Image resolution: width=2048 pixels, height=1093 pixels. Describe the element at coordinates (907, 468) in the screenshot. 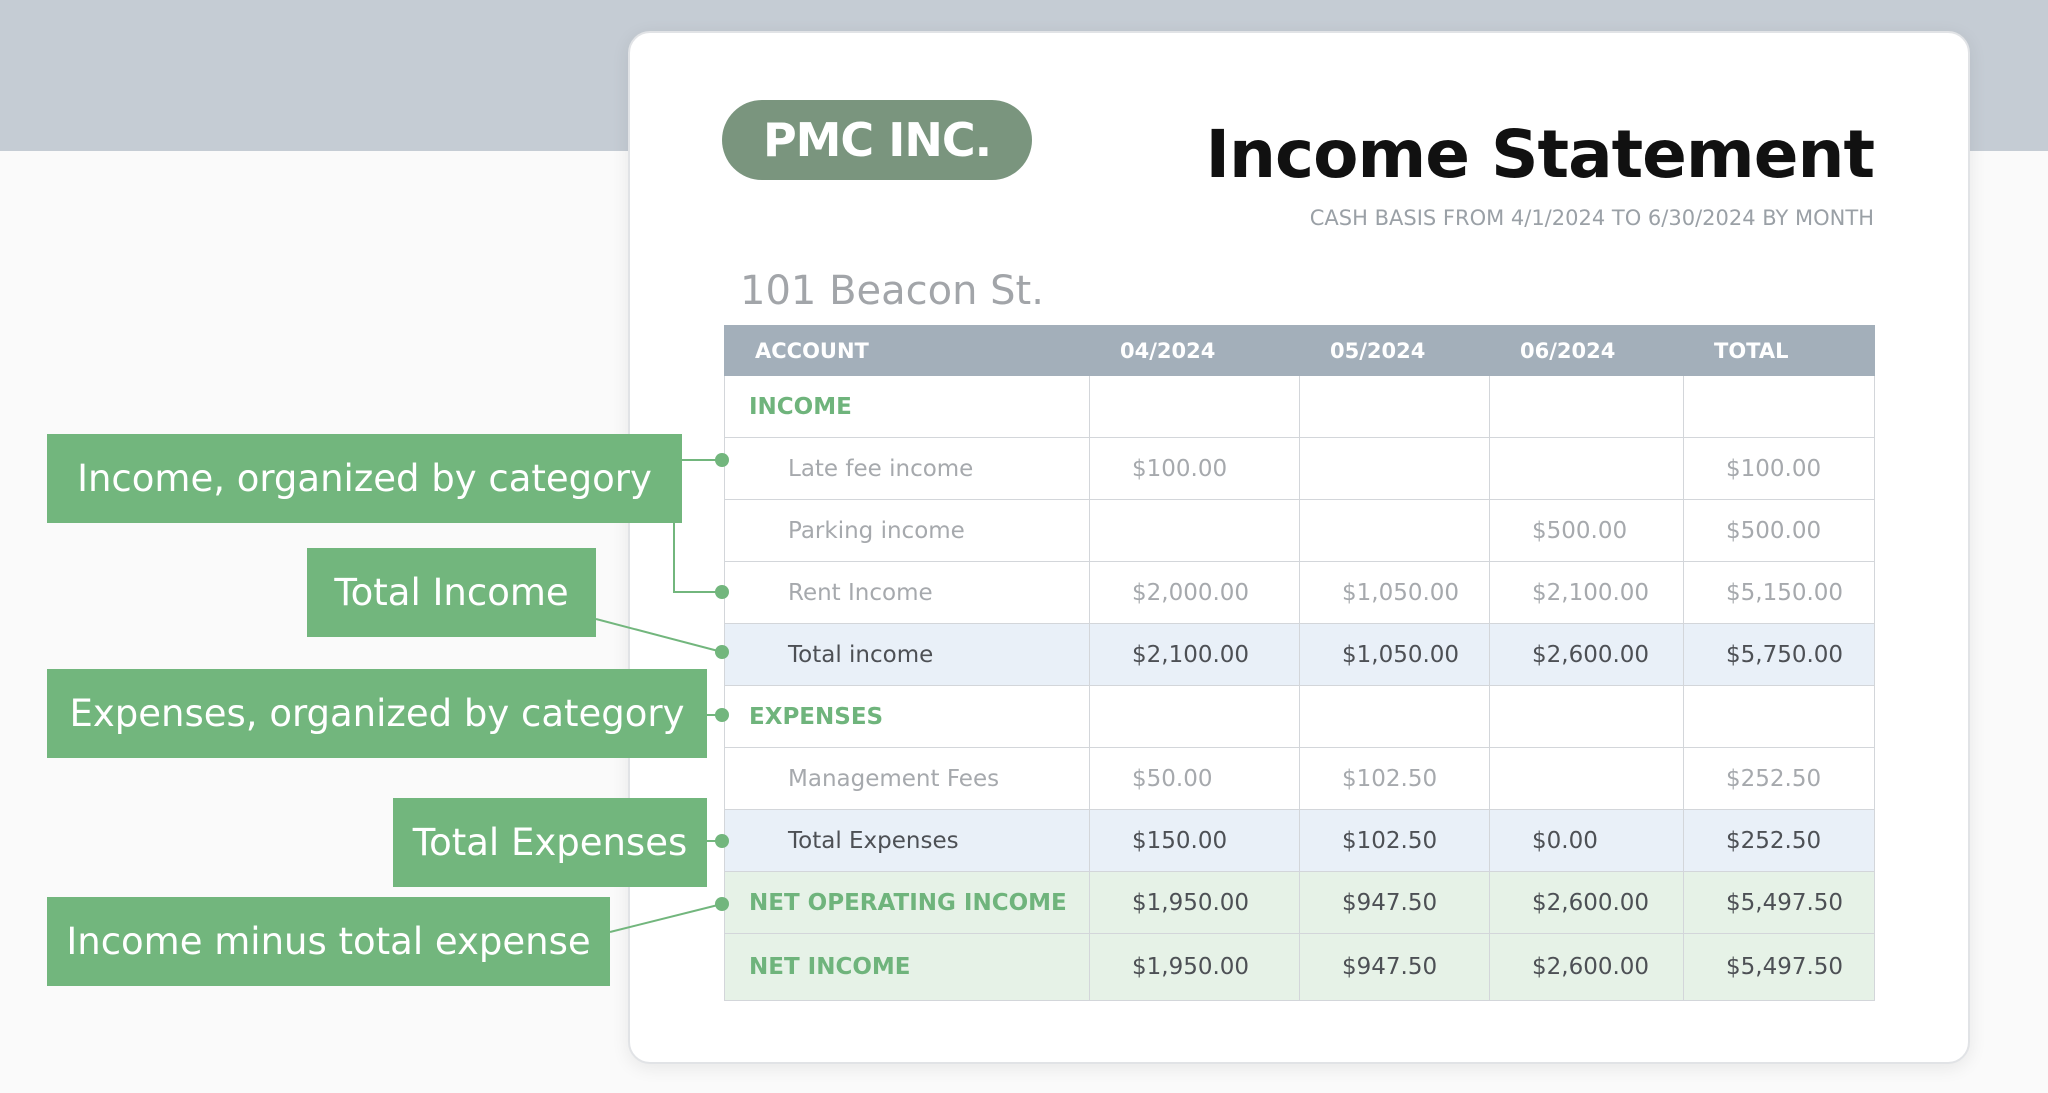

I see `account-cell: Late fee income` at that location.